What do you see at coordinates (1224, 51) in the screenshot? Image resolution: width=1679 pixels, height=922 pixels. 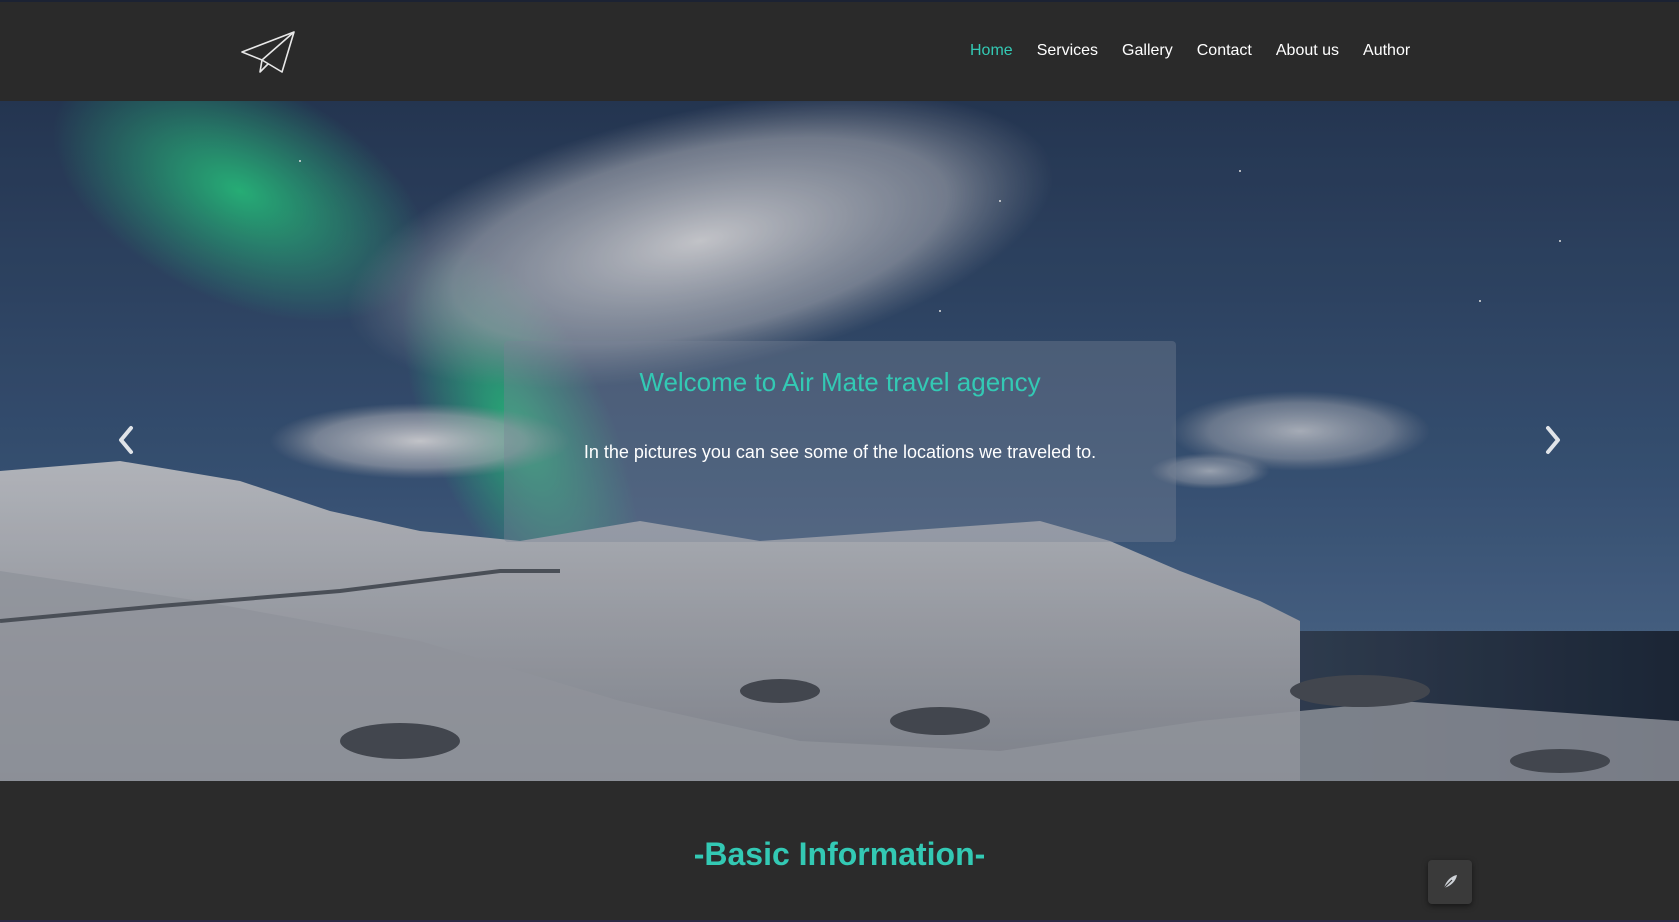 I see `nav-item-contact: Contact` at bounding box center [1224, 51].